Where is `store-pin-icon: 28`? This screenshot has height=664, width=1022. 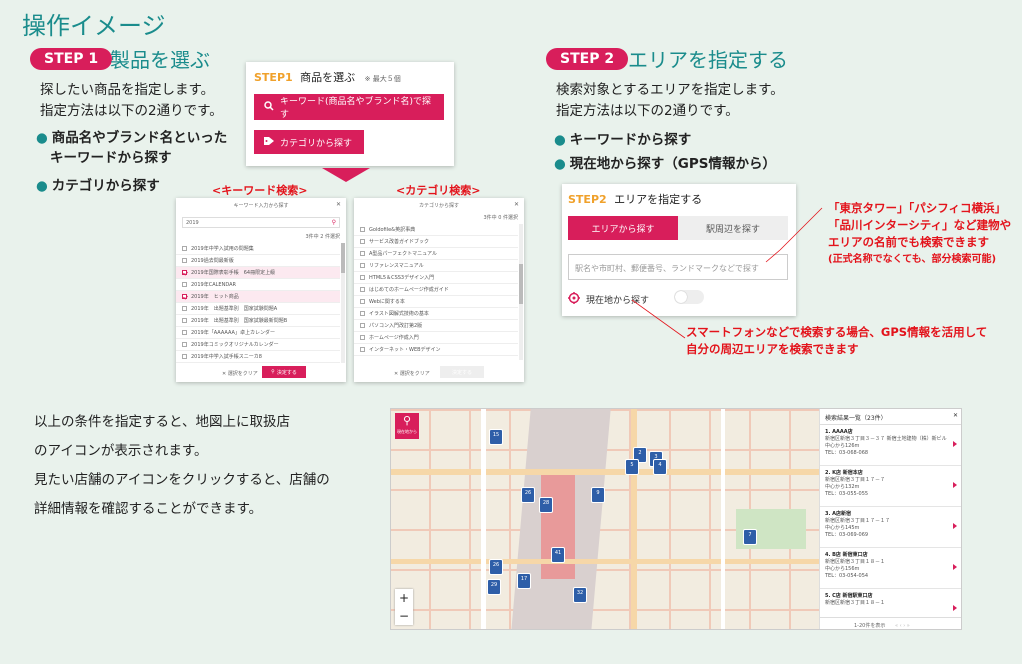
store-pin-icon: 28 is located at coordinates (546, 505).